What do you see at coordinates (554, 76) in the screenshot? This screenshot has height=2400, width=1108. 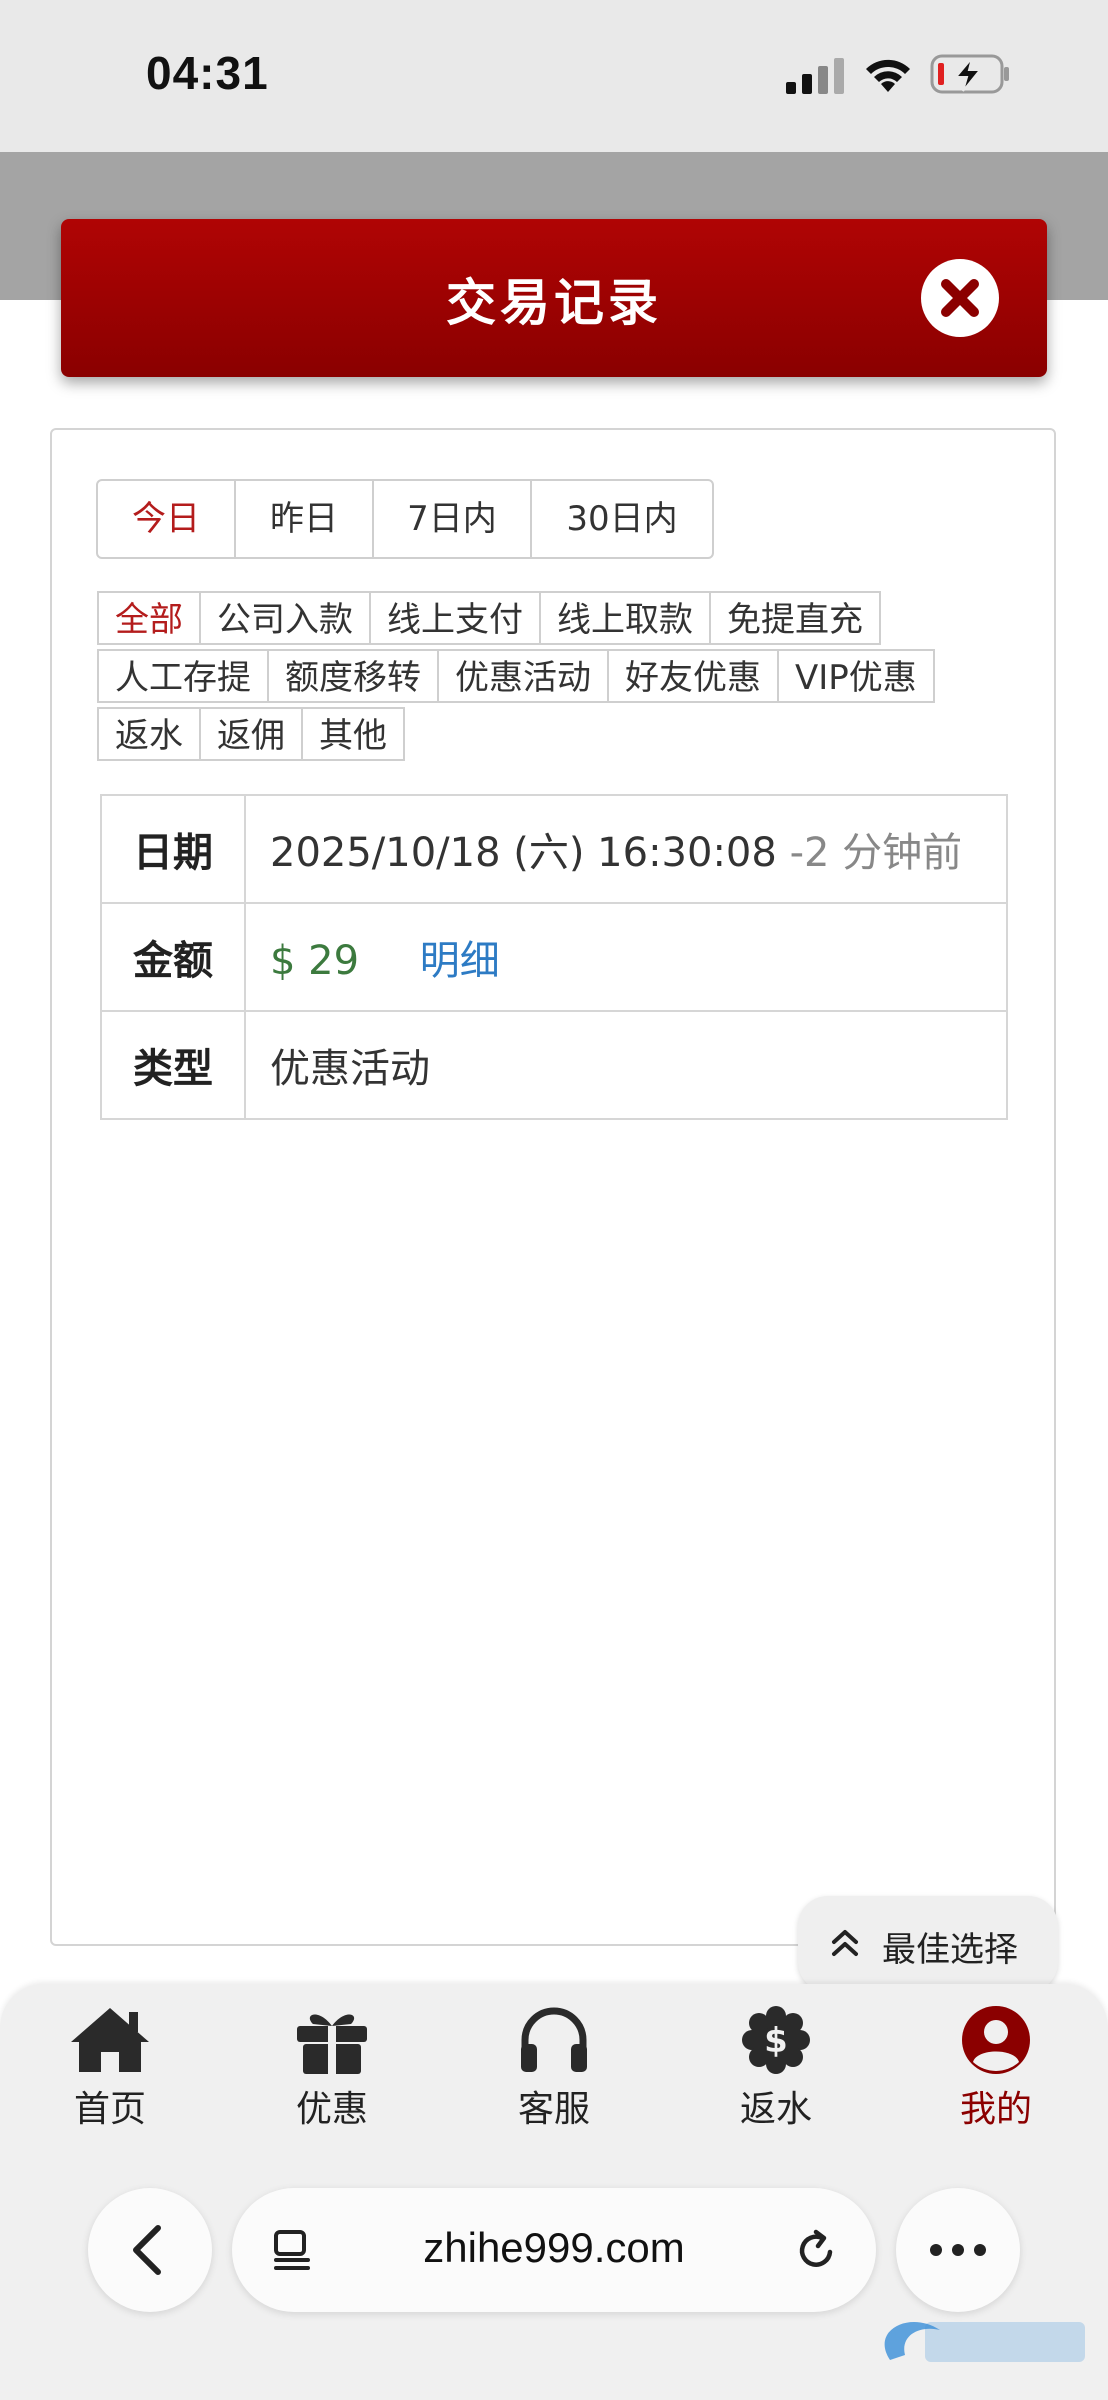 I see `status-bar: 04:31` at bounding box center [554, 76].